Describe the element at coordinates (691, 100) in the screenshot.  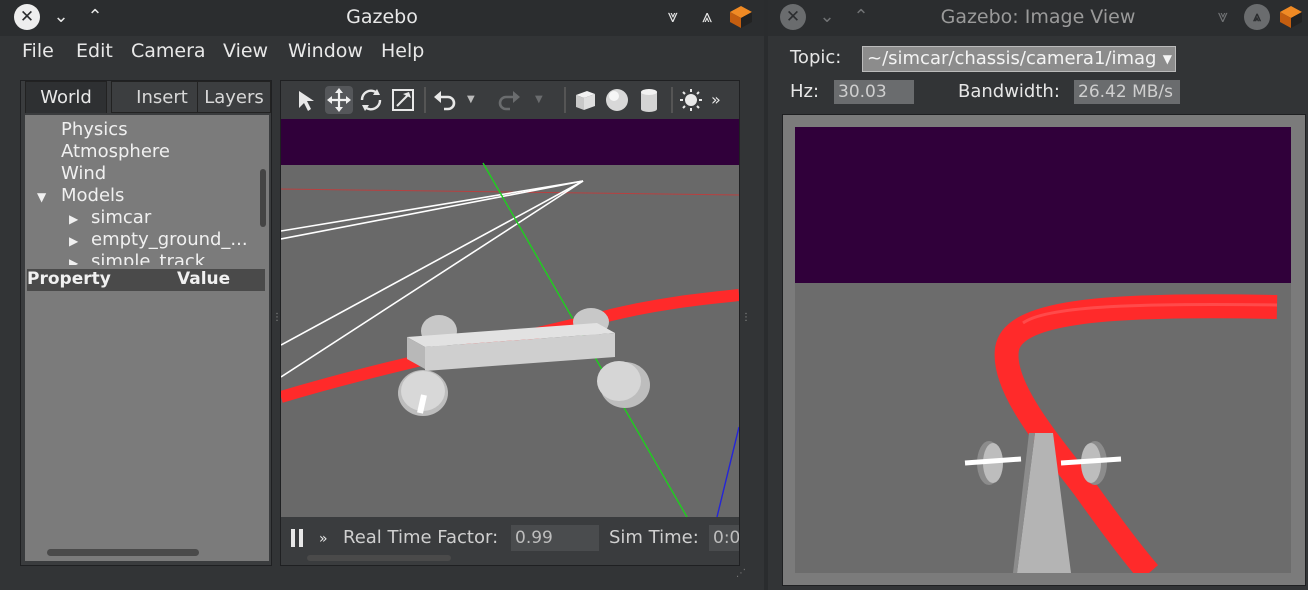
I see `sun-light-icon` at that location.